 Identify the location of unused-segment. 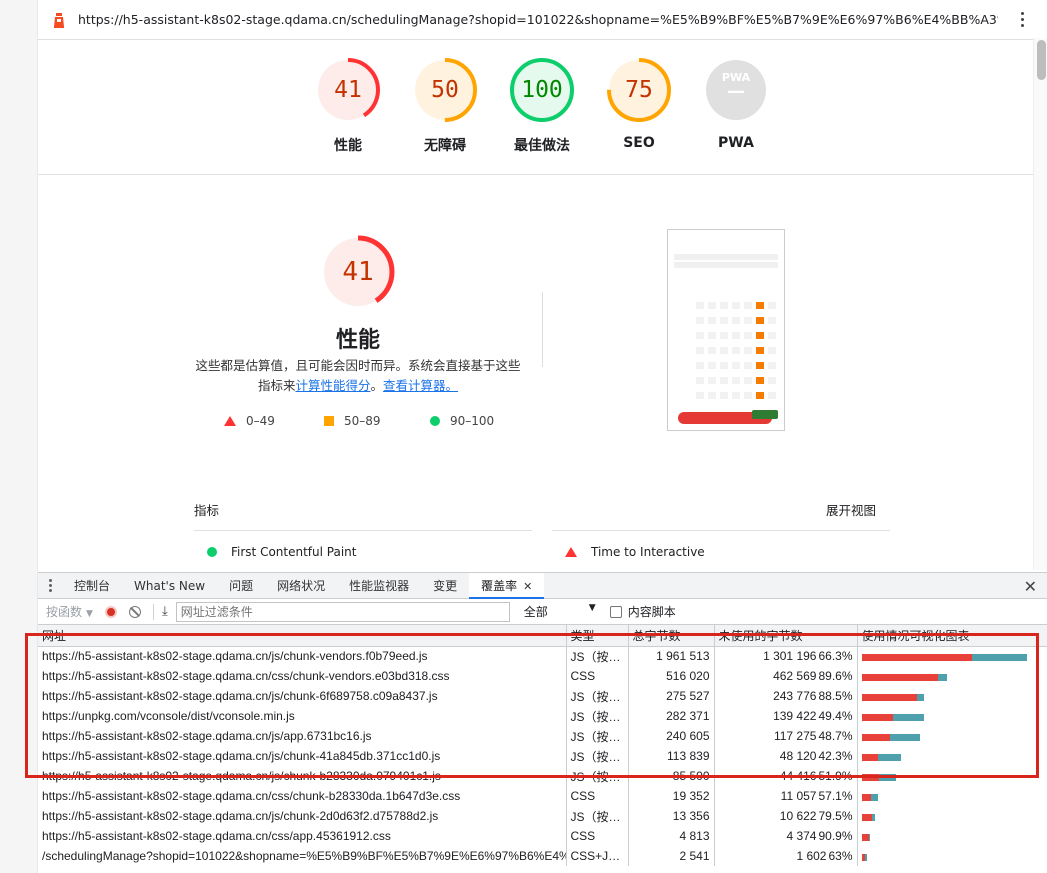
(899, 677).